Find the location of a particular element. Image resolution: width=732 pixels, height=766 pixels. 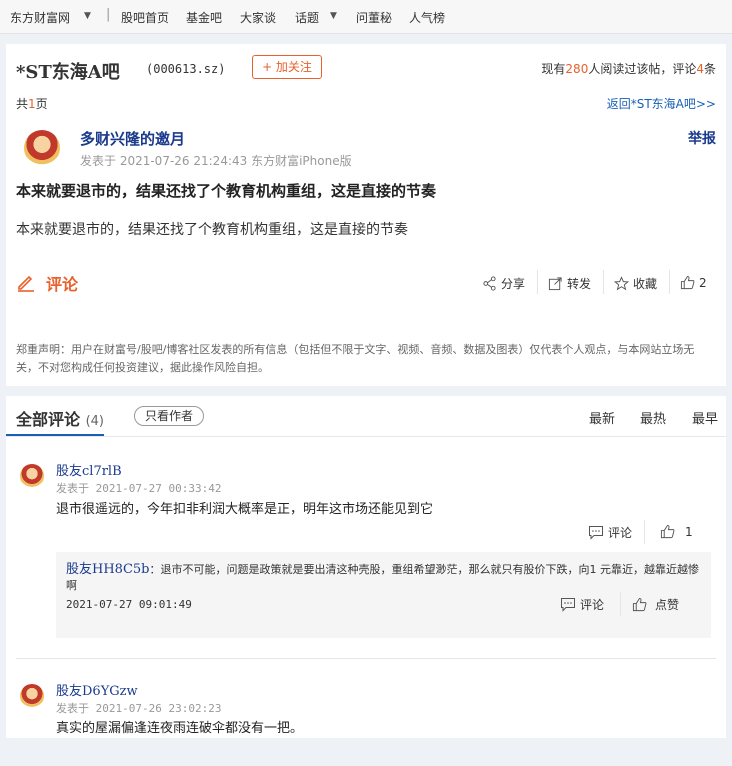

comment-time: 发表于 2021-07-27 00:33:42 is located at coordinates (139, 488).